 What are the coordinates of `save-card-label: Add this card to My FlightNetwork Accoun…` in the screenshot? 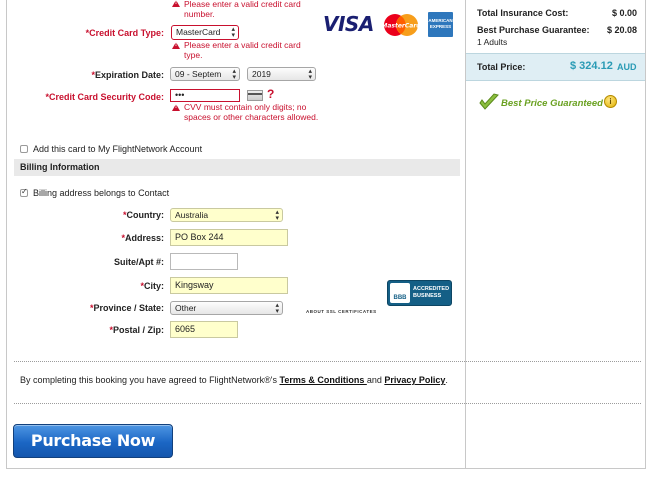 It's located at (118, 149).